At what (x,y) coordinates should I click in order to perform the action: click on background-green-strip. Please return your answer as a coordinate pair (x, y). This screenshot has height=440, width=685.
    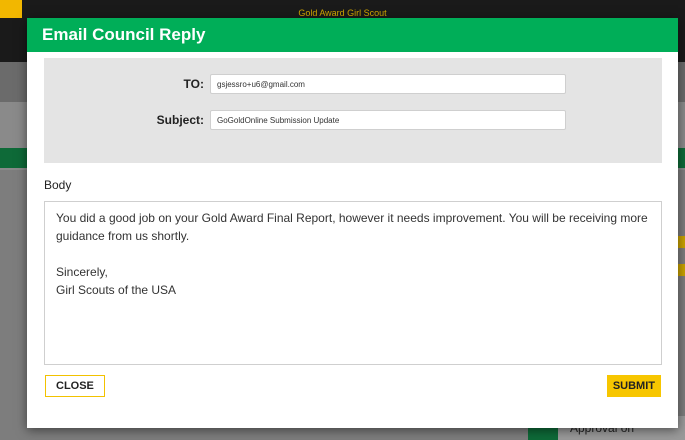
    Looking at the image, I should click on (15, 158).